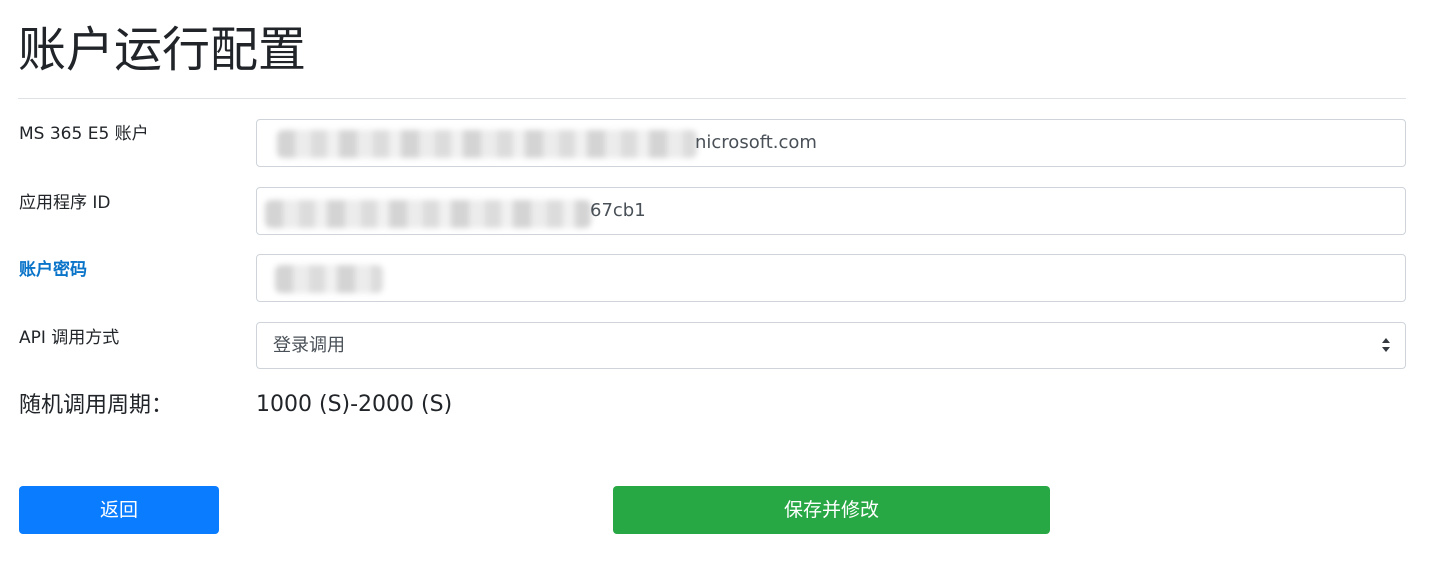 The width and height of the screenshot is (1438, 575). What do you see at coordinates (1386, 345) in the screenshot?
I see `select-arrows-icon` at bounding box center [1386, 345].